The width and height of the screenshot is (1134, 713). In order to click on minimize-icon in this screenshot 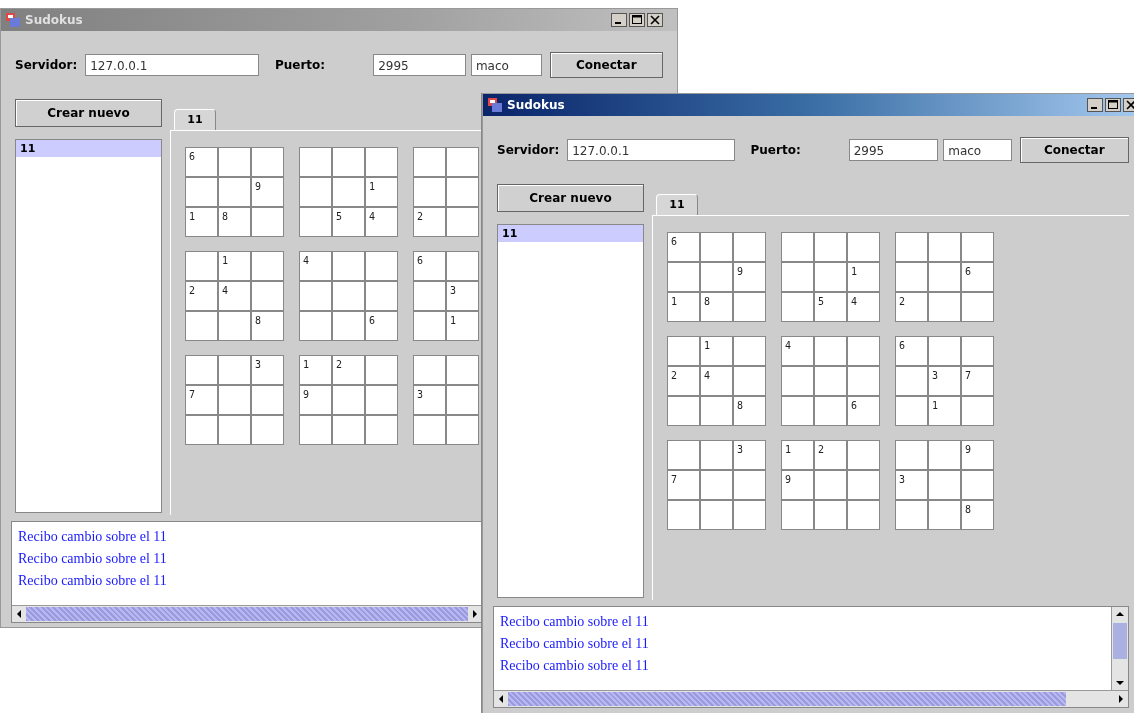, I will do `click(1095, 105)`.